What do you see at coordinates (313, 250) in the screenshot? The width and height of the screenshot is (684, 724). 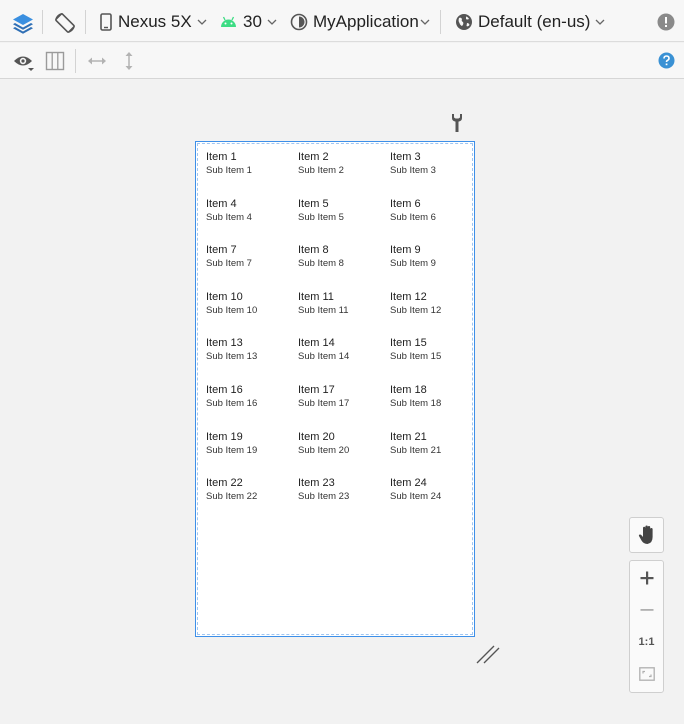 I see `item-title: Item 8` at bounding box center [313, 250].